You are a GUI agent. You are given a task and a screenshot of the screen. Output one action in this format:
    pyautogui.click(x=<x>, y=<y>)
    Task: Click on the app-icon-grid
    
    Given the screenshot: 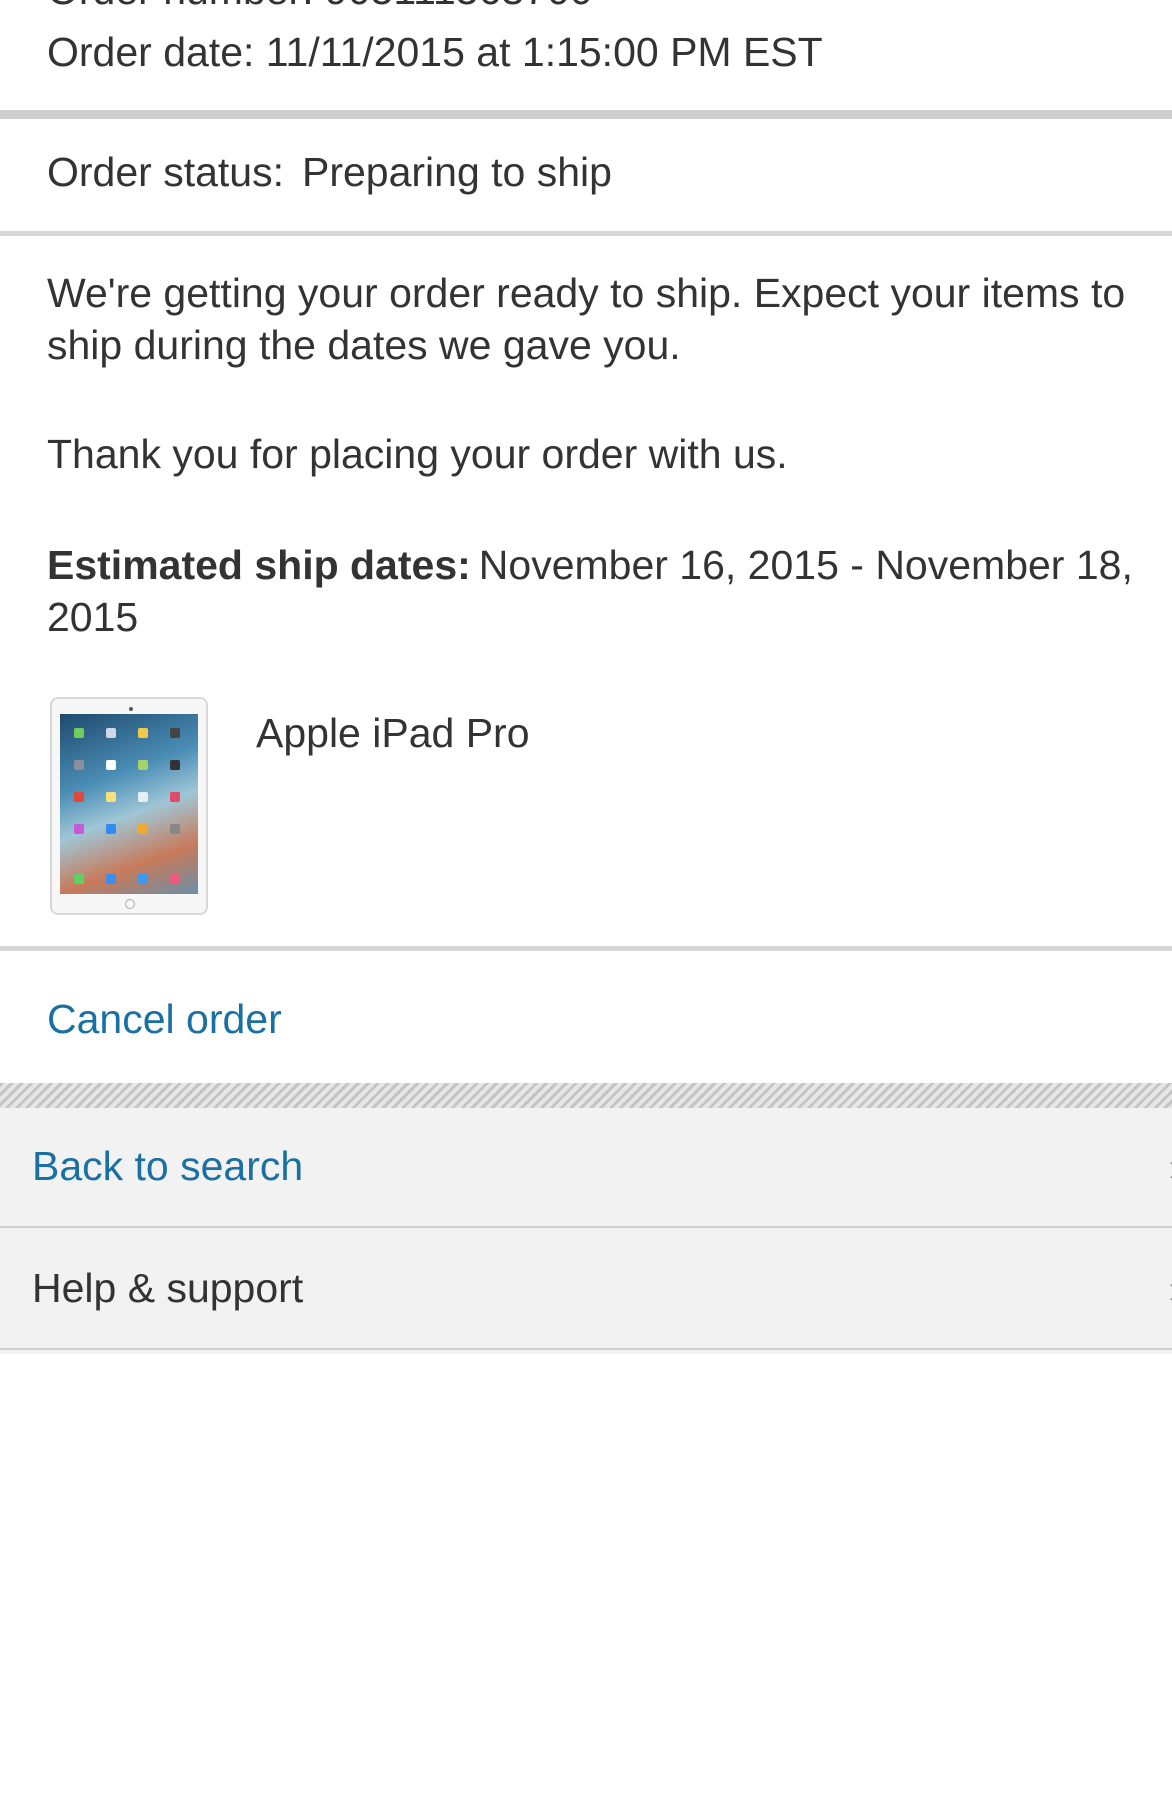 What is the action you would take?
    pyautogui.click(x=127, y=781)
    